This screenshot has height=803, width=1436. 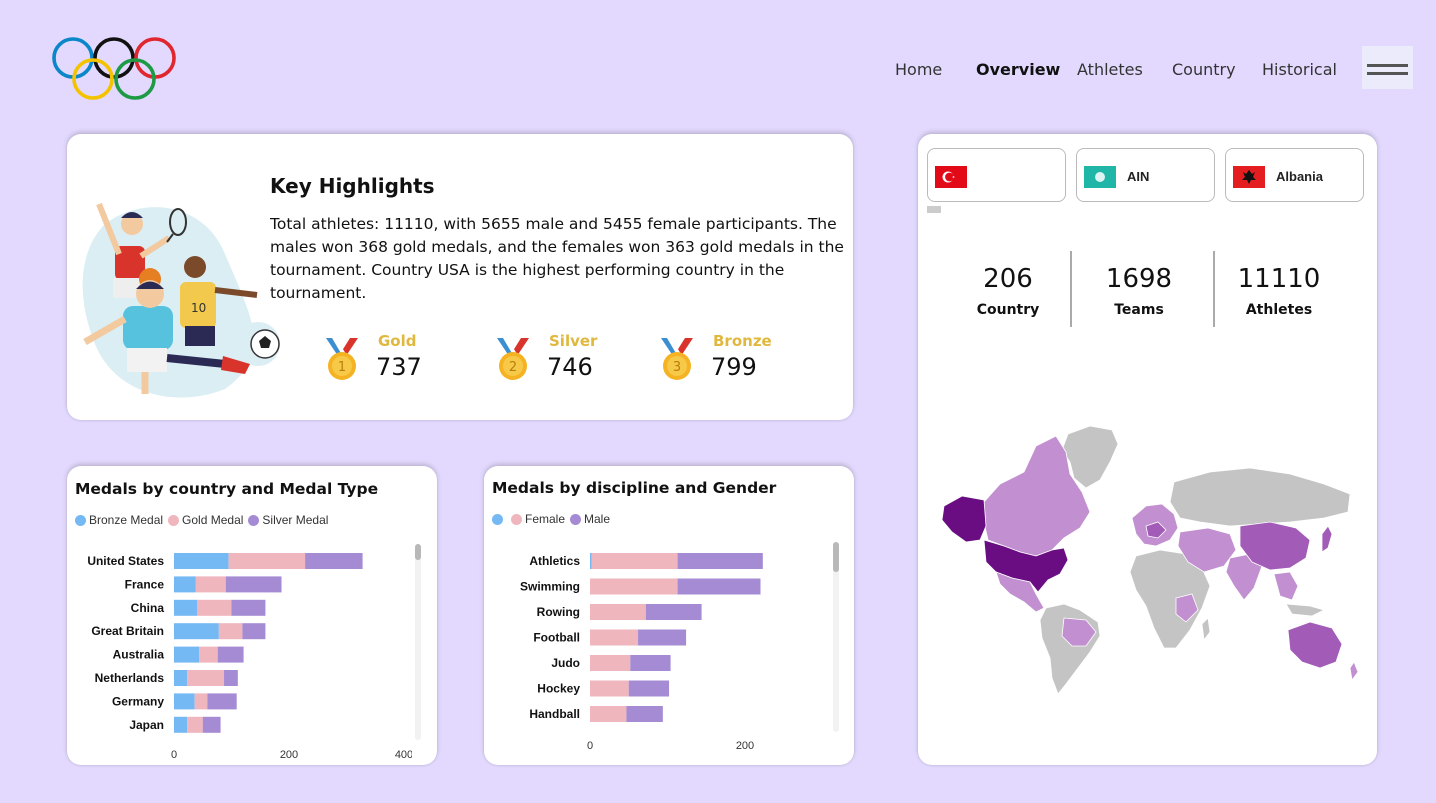 I want to click on nav-overview: Overview, so click(x=1018, y=69).